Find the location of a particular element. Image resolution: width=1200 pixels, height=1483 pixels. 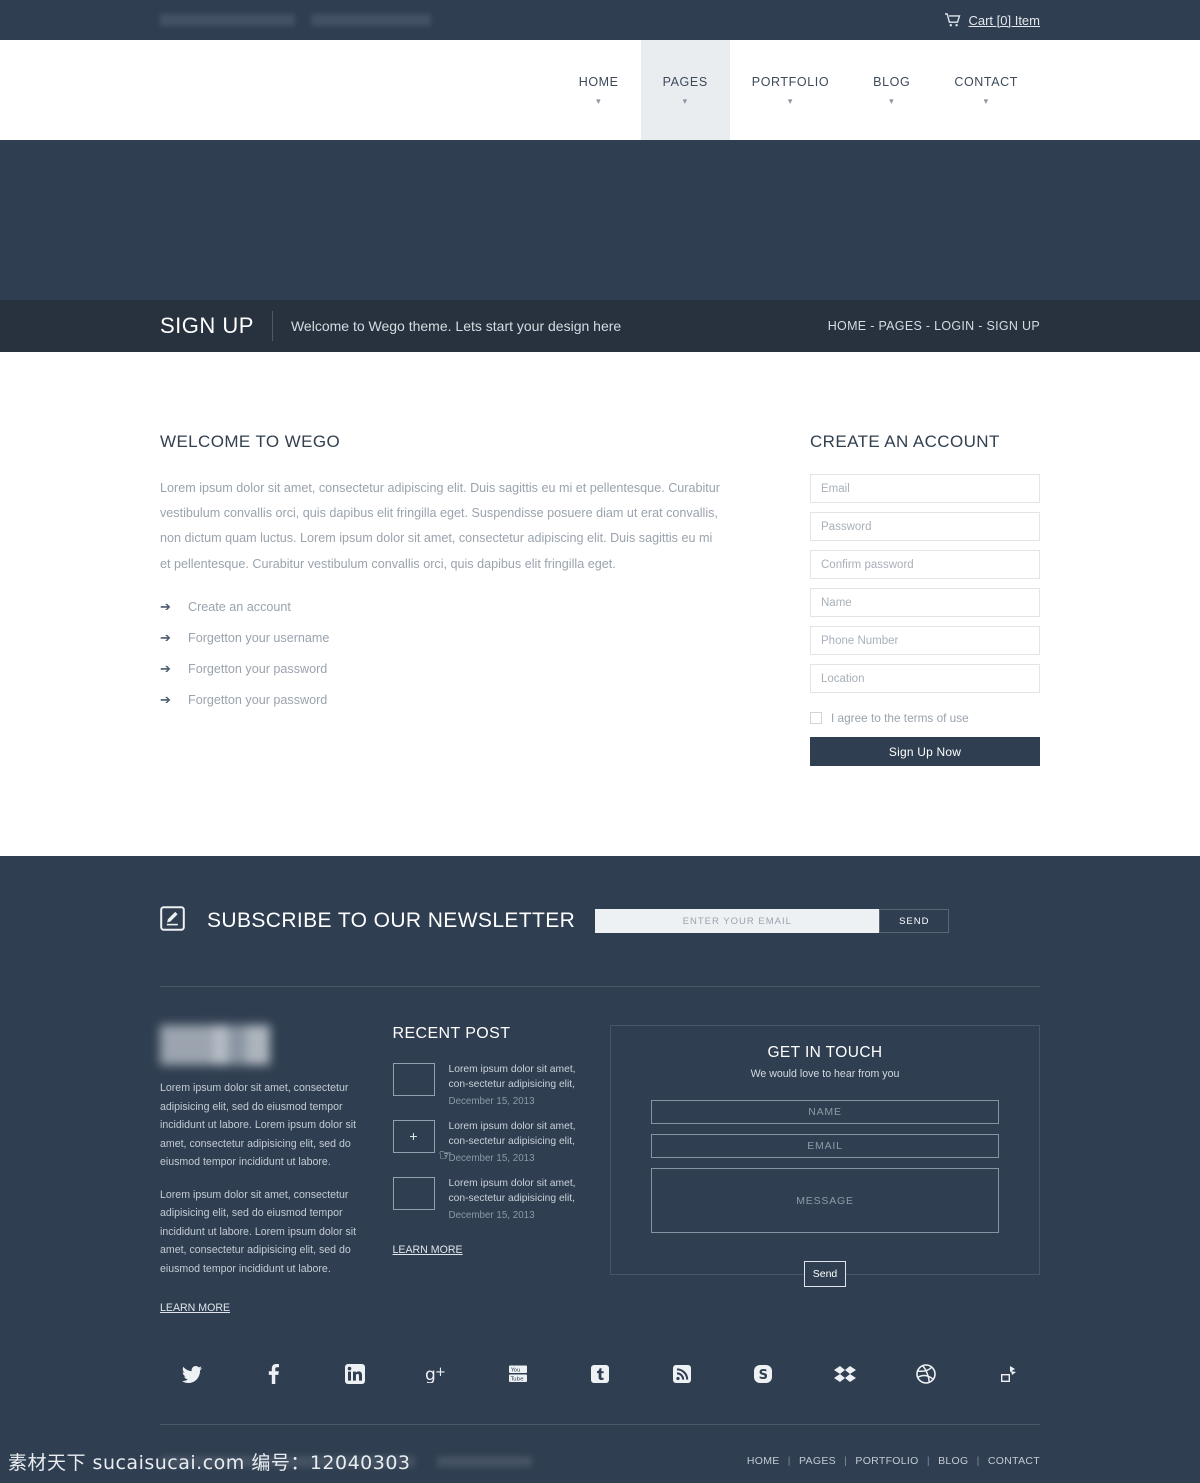

newsletter-email-input is located at coordinates (737, 921).